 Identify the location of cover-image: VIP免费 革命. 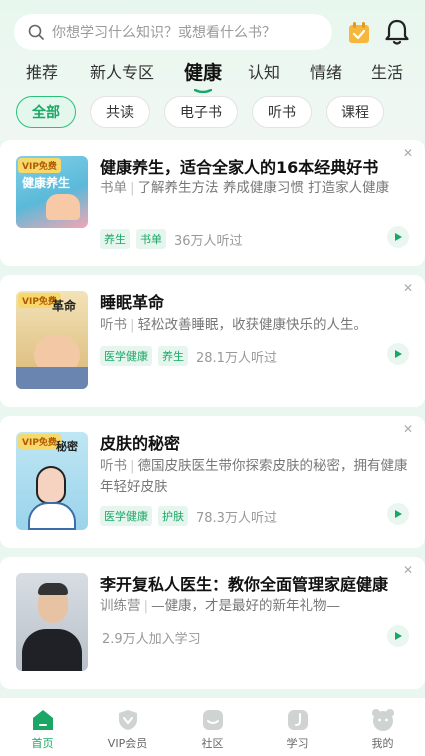
(52, 340).